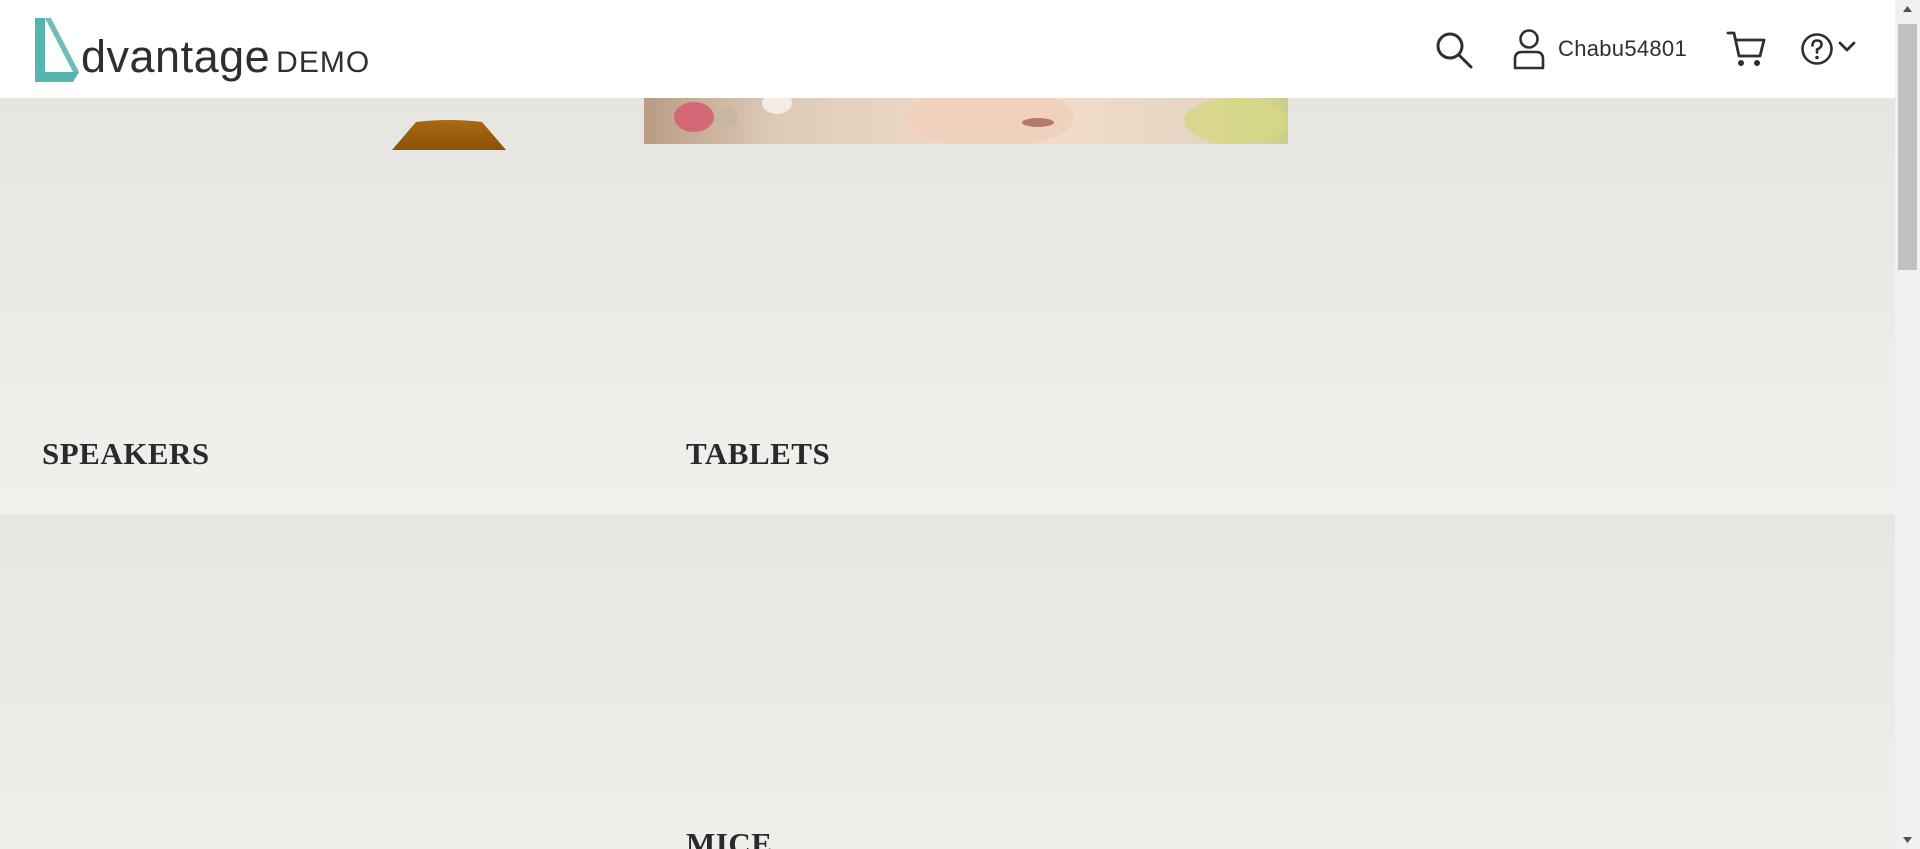 The height and width of the screenshot is (849, 1920). Describe the element at coordinates (449, 135) in the screenshot. I see `speaker-image` at that location.